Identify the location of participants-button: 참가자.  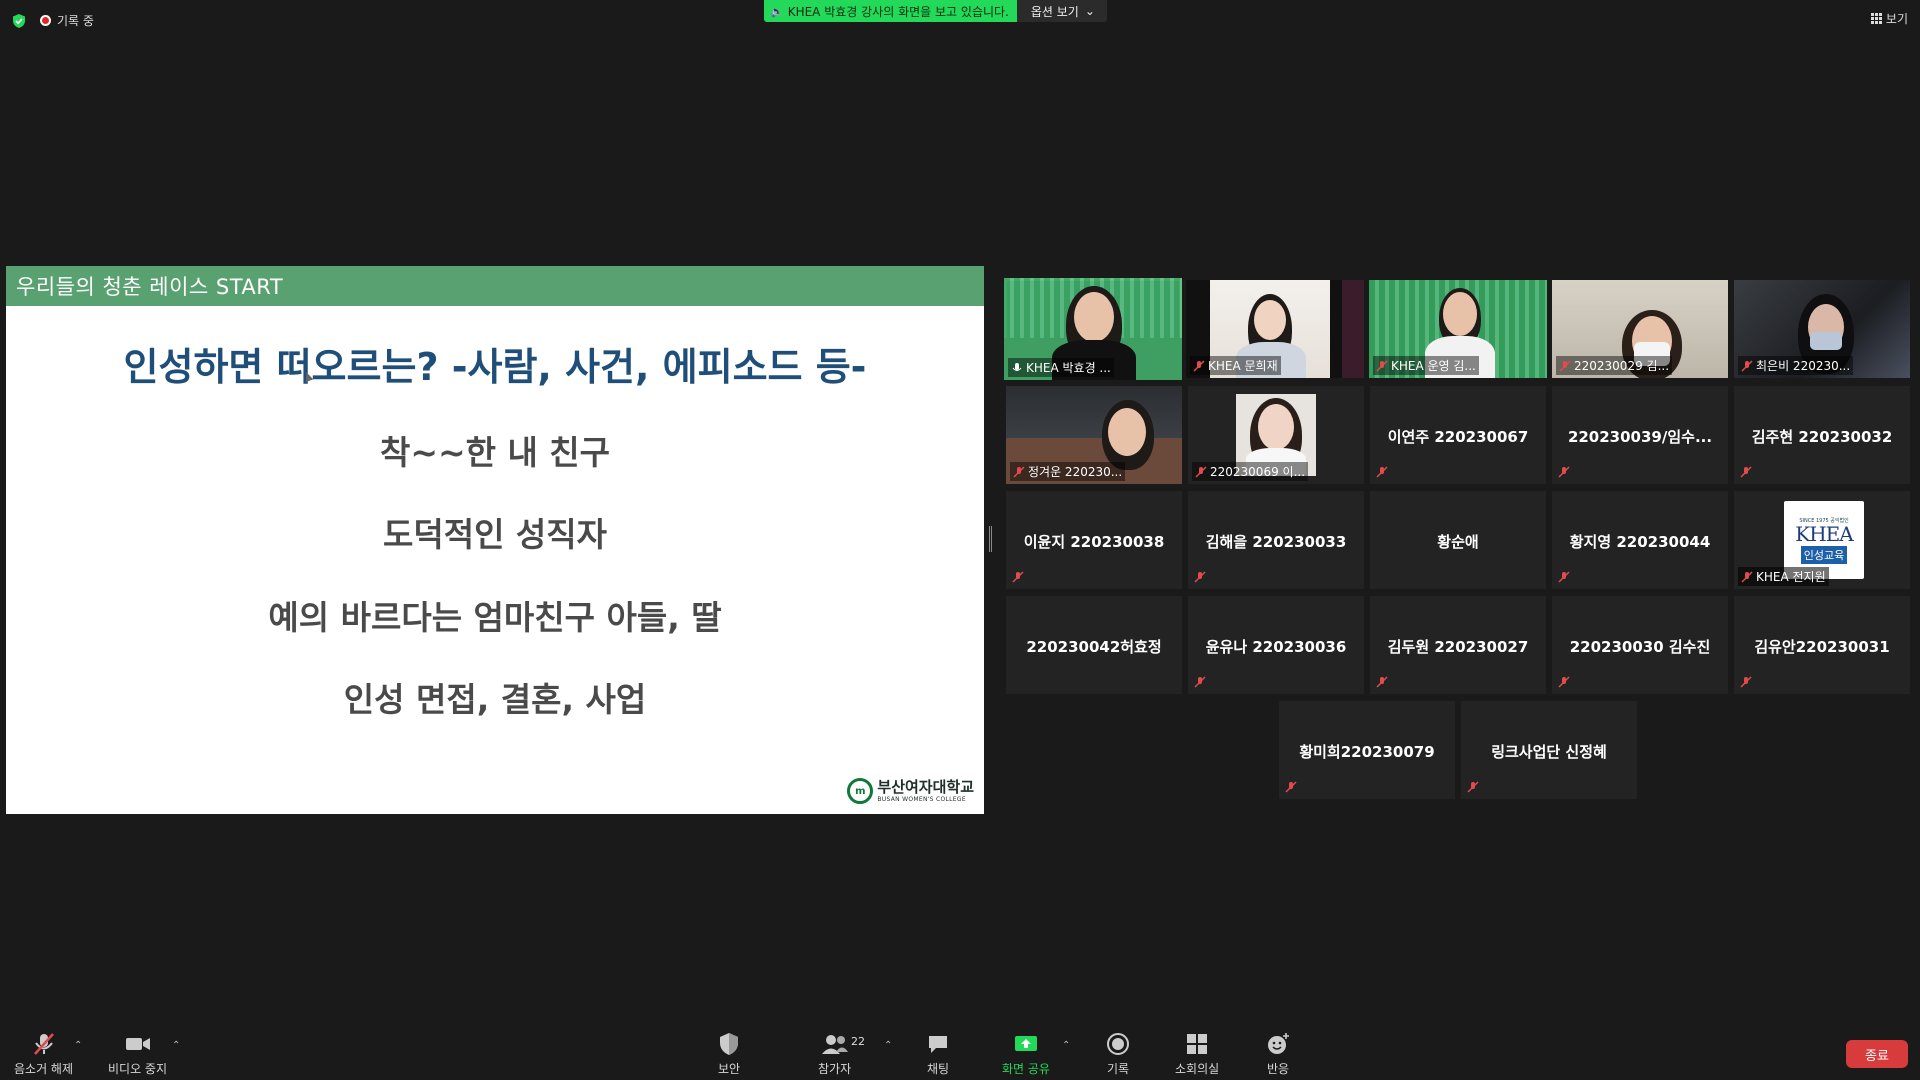
(834, 1054).